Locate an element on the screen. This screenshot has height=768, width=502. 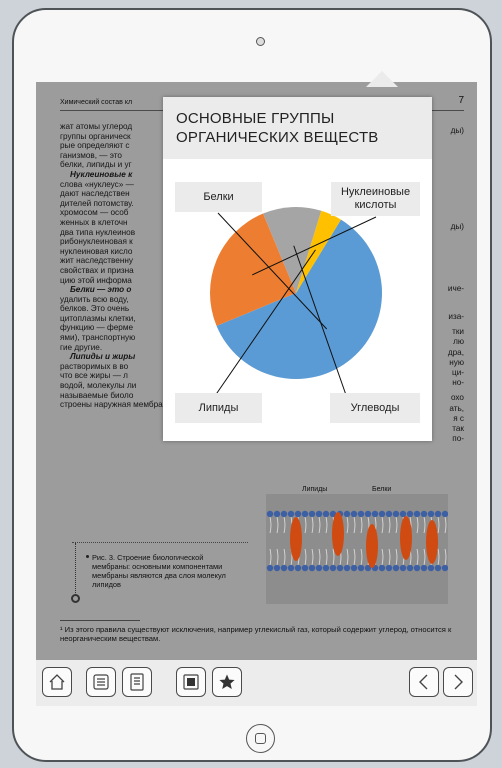
device-home-button is located at coordinates (260, 738).